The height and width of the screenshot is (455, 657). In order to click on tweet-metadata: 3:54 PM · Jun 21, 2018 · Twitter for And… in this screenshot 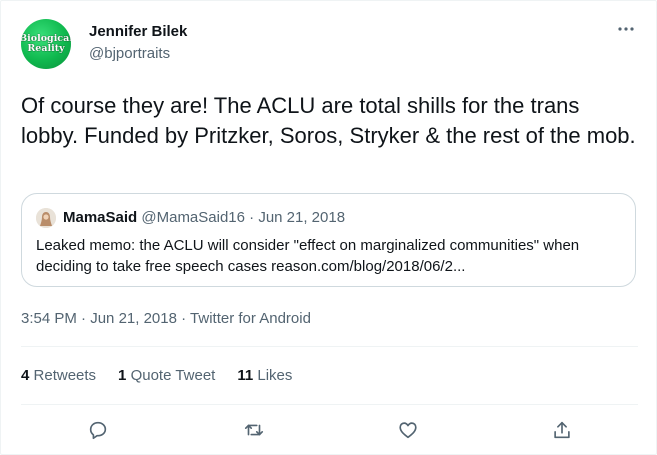, I will do `click(166, 318)`.